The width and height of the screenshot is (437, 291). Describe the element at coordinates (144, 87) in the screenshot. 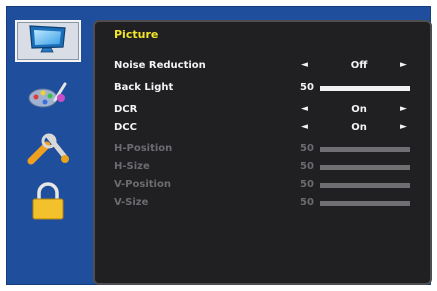

I see `row-label: Back Light` at that location.